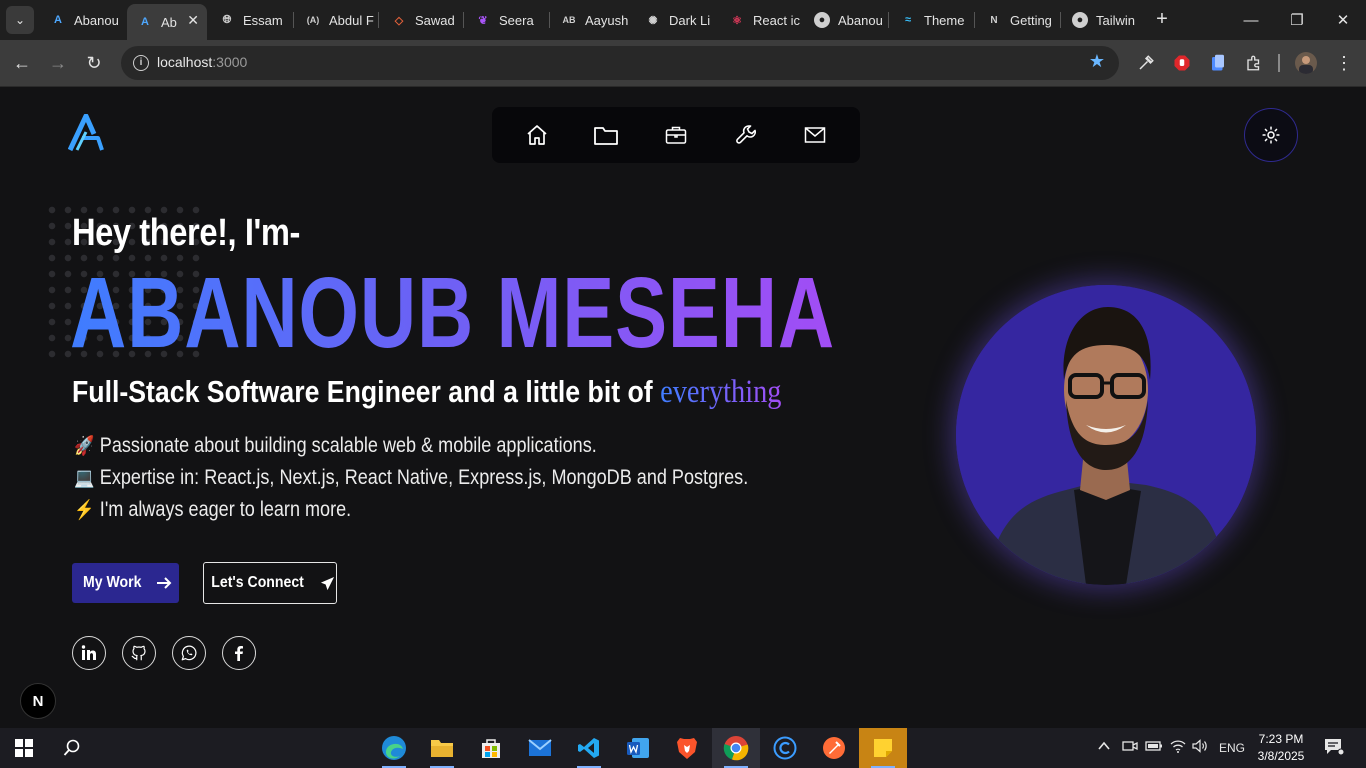 Image resolution: width=1366 pixels, height=768 pixels. Describe the element at coordinates (89, 653) in the screenshot. I see `linkedin-icon` at that location.